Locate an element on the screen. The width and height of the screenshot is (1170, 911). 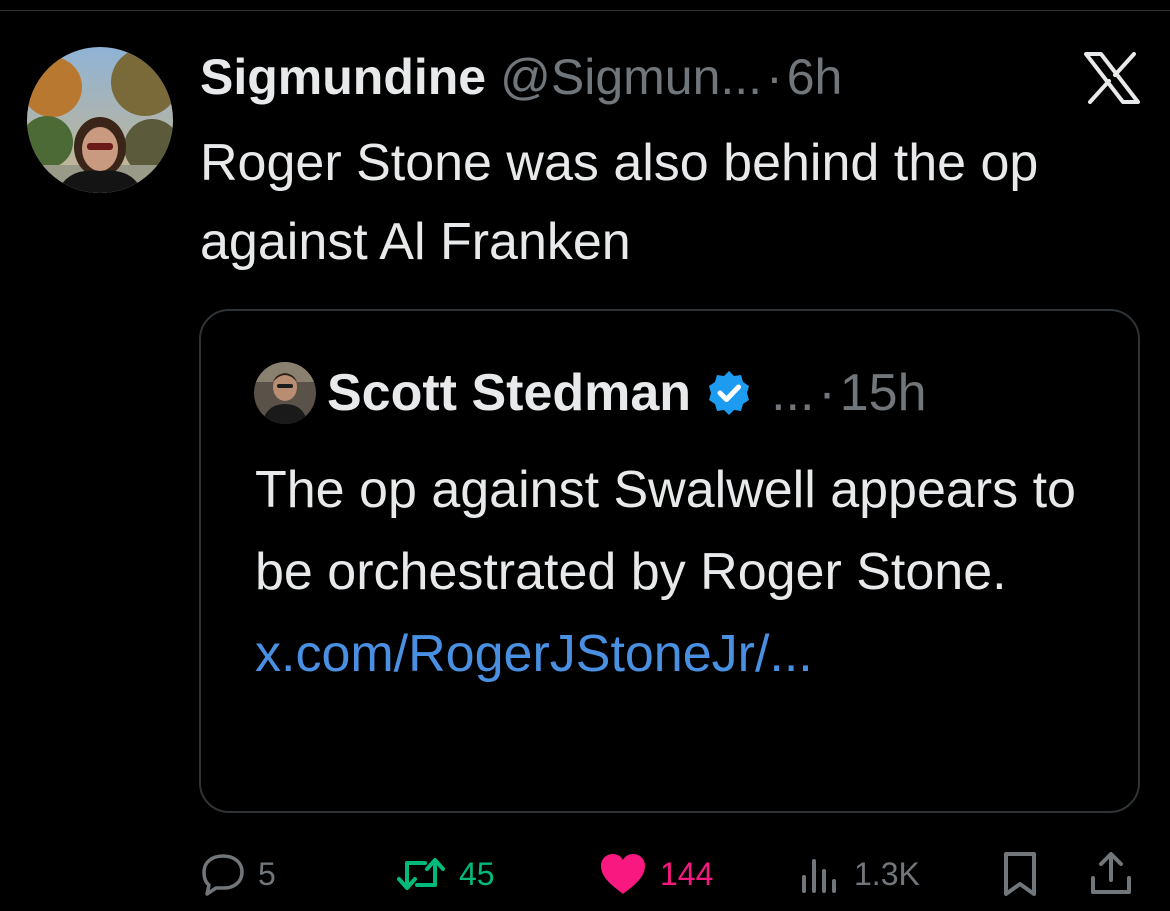
tweet-action-bar: 5 45 144 1.3K is located at coordinates (585, 875).